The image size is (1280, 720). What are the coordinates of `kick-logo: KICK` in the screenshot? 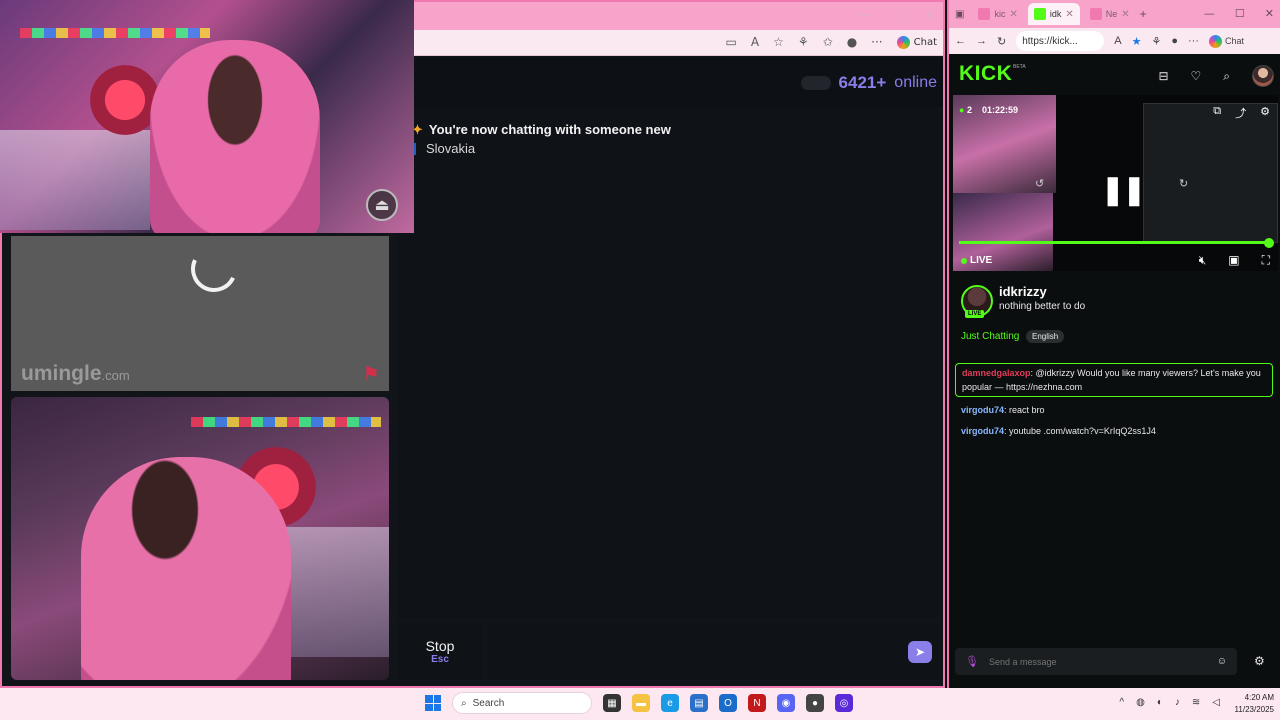 It's located at (985, 74).